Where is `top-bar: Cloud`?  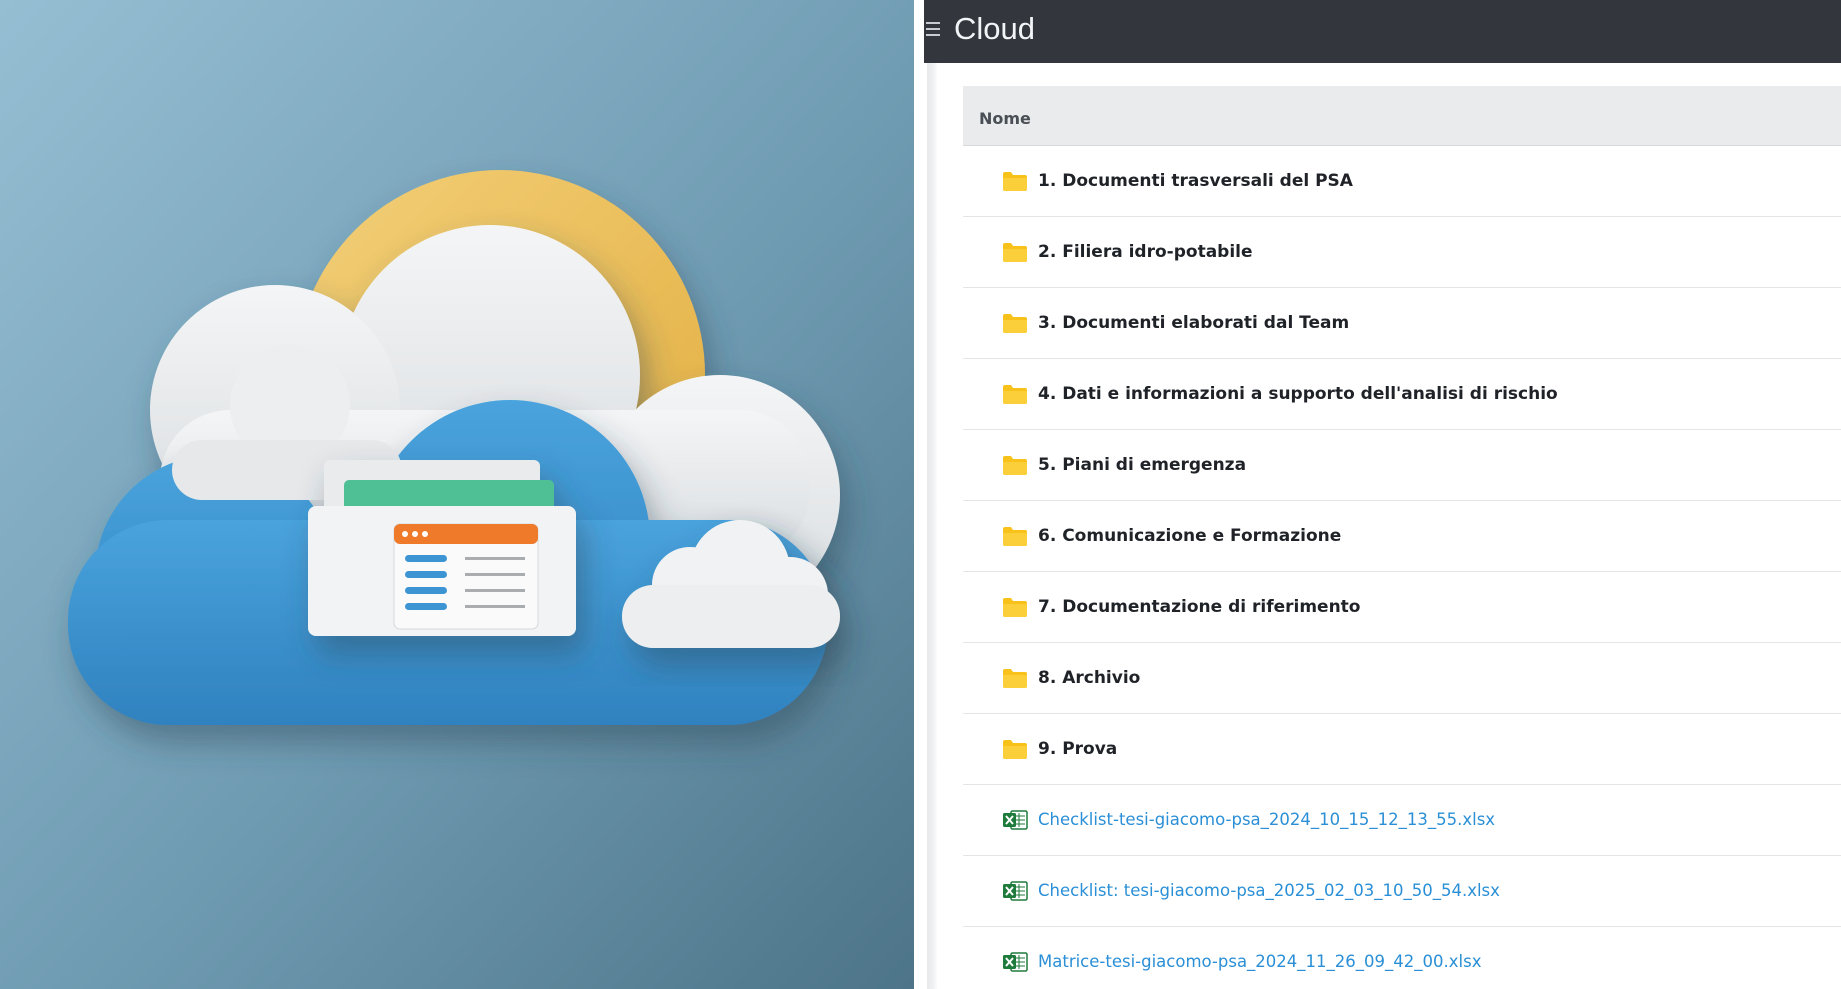 top-bar: Cloud is located at coordinates (1382, 31).